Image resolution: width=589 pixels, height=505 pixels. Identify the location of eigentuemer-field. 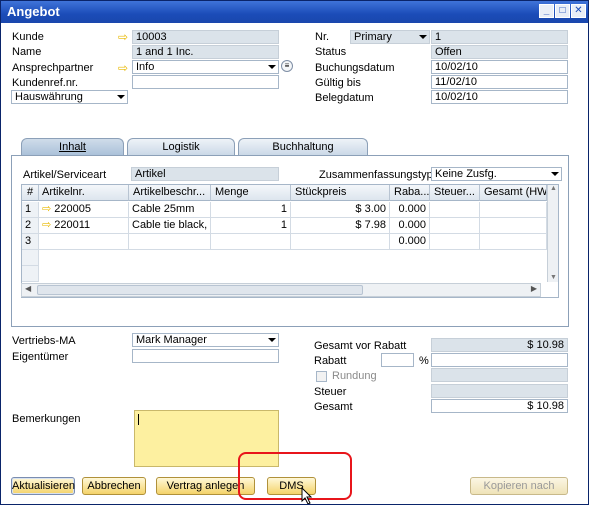
(205, 356).